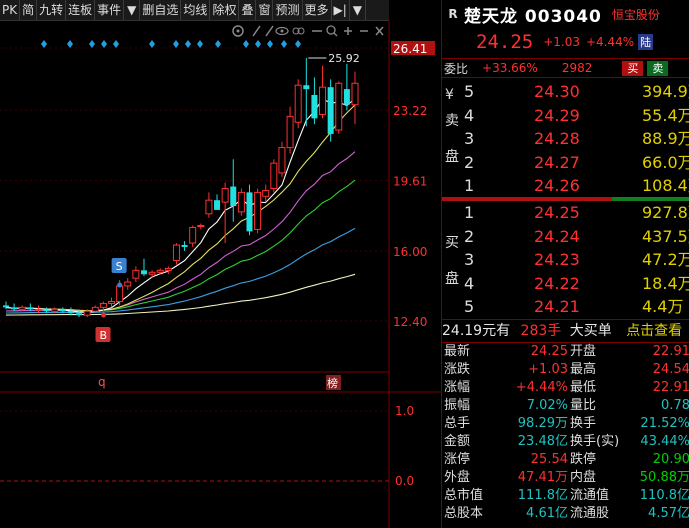  Describe the element at coordinates (583, 369) in the screenshot. I see `stat-label: 最高` at that location.